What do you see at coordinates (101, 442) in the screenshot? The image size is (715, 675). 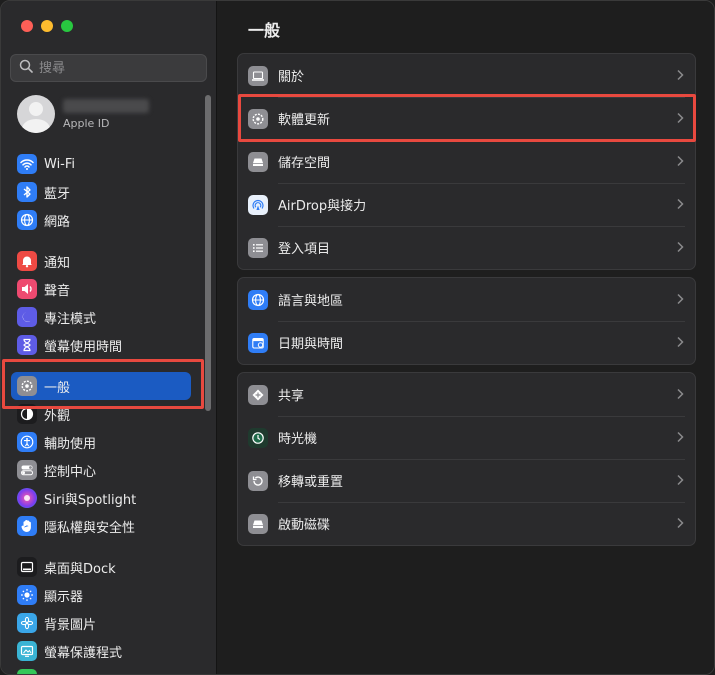 I see `sidebar-item-accessibility: 輔助使用` at bounding box center [101, 442].